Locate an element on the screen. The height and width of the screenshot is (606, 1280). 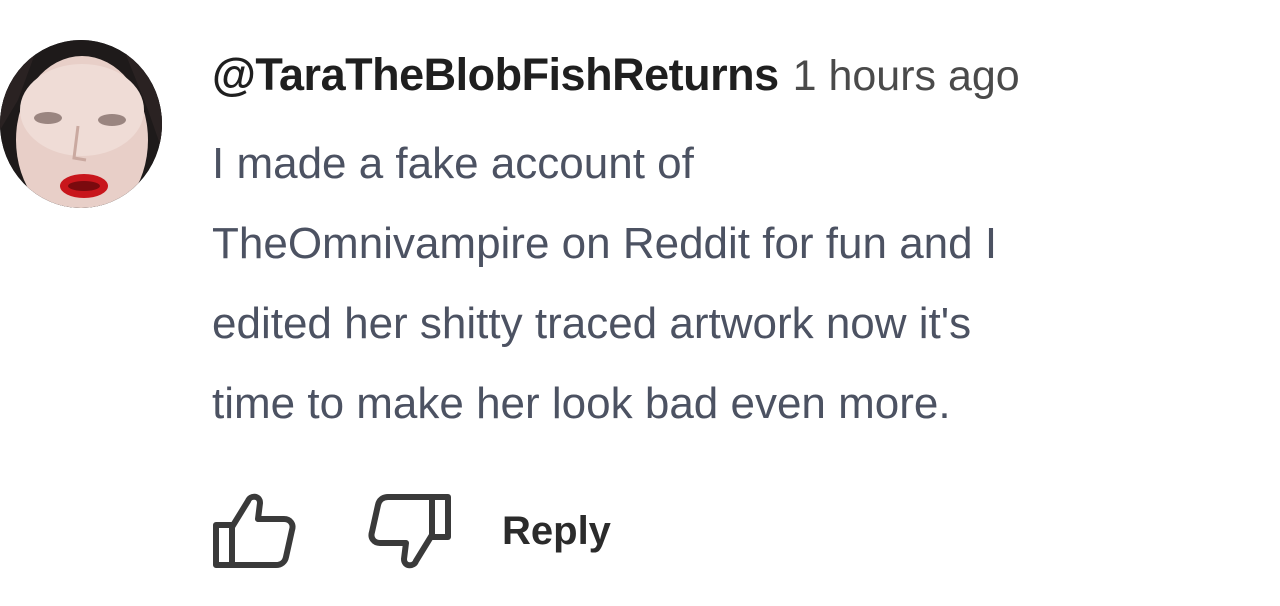
thumbs-down-icon is located at coordinates (409, 531).